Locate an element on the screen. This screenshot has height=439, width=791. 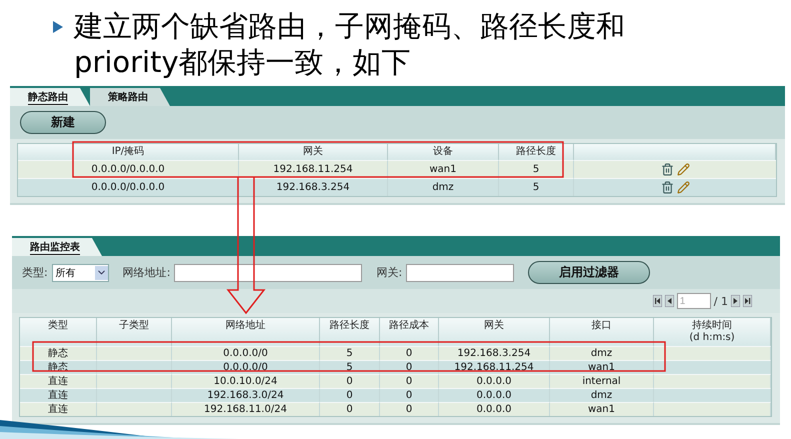
gateway-field is located at coordinates (460, 273).